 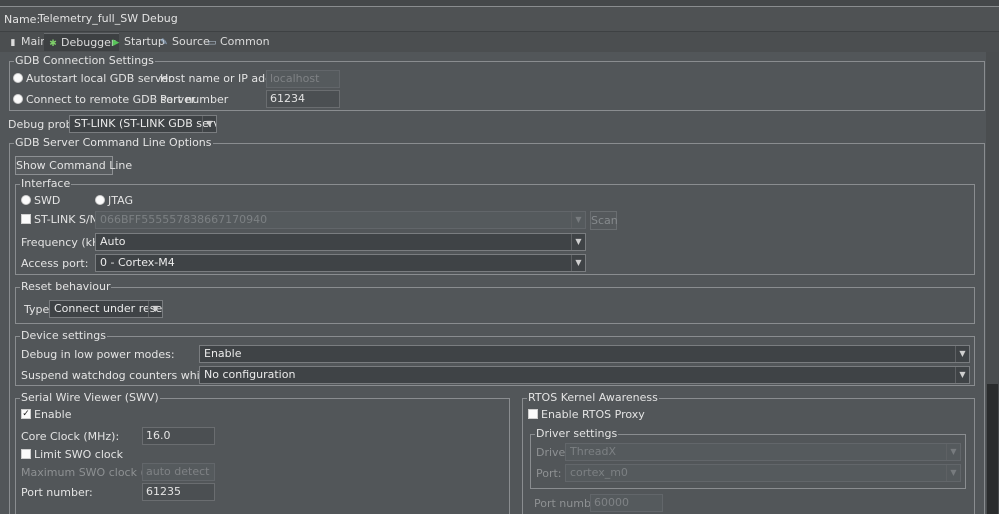 I want to click on window-top-edge, so click(x=499, y=3).